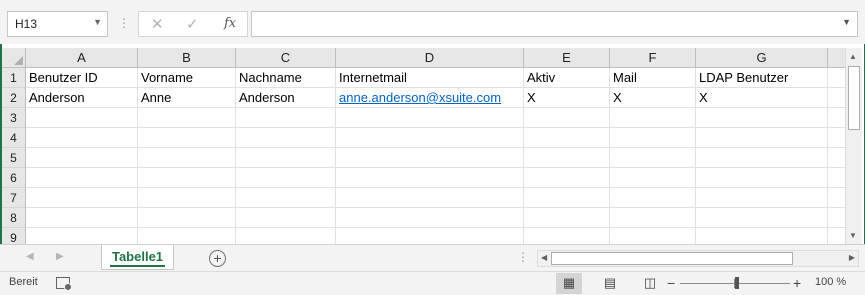 This screenshot has width=865, height=295. Describe the element at coordinates (157, 24) in the screenshot. I see `cancel-icon: ✕` at that location.